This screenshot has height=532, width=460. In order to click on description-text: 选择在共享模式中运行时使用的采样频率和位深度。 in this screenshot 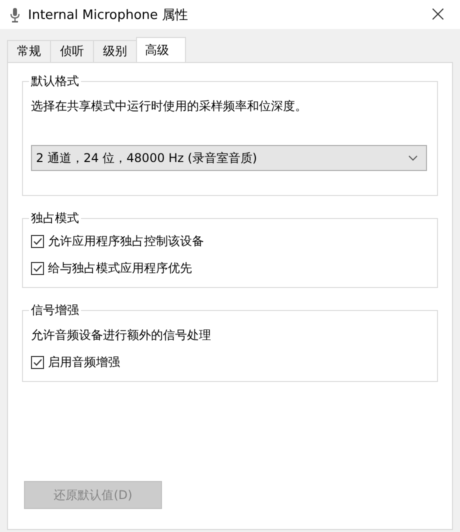, I will do `click(169, 106)`.